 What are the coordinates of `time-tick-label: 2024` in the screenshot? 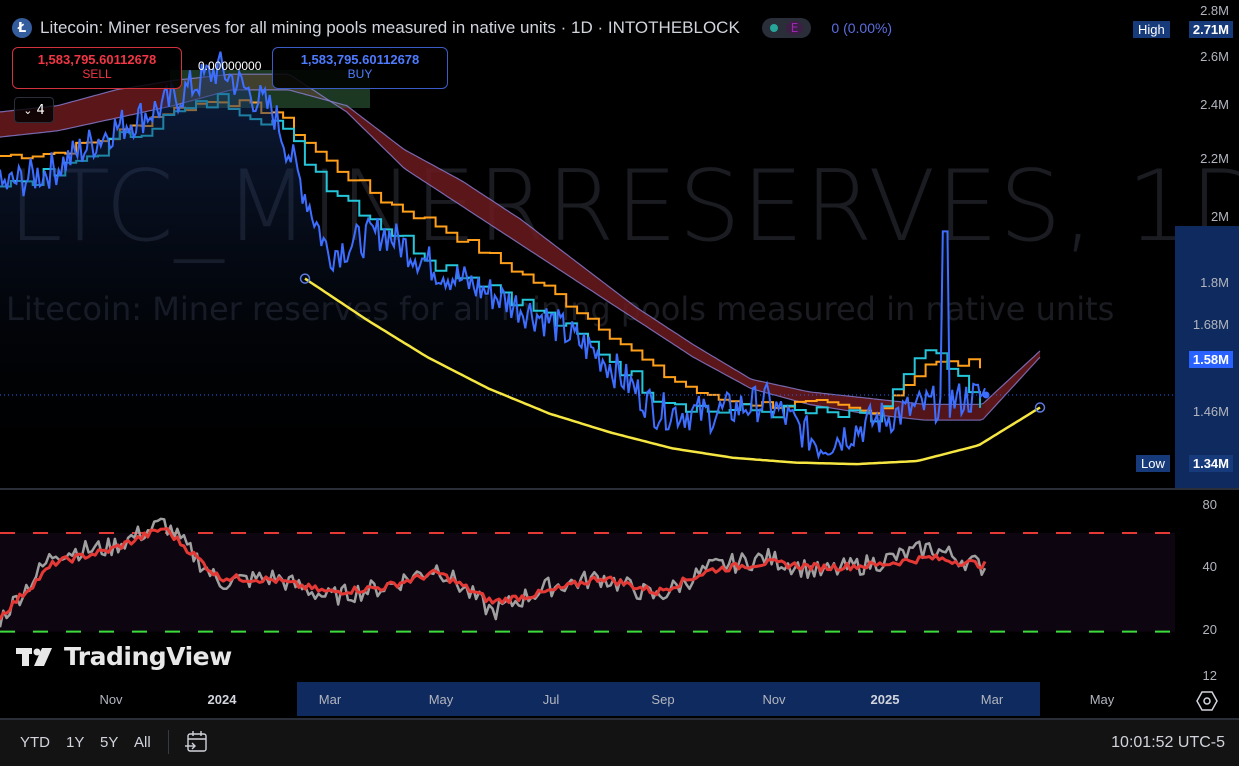 It's located at (222, 699).